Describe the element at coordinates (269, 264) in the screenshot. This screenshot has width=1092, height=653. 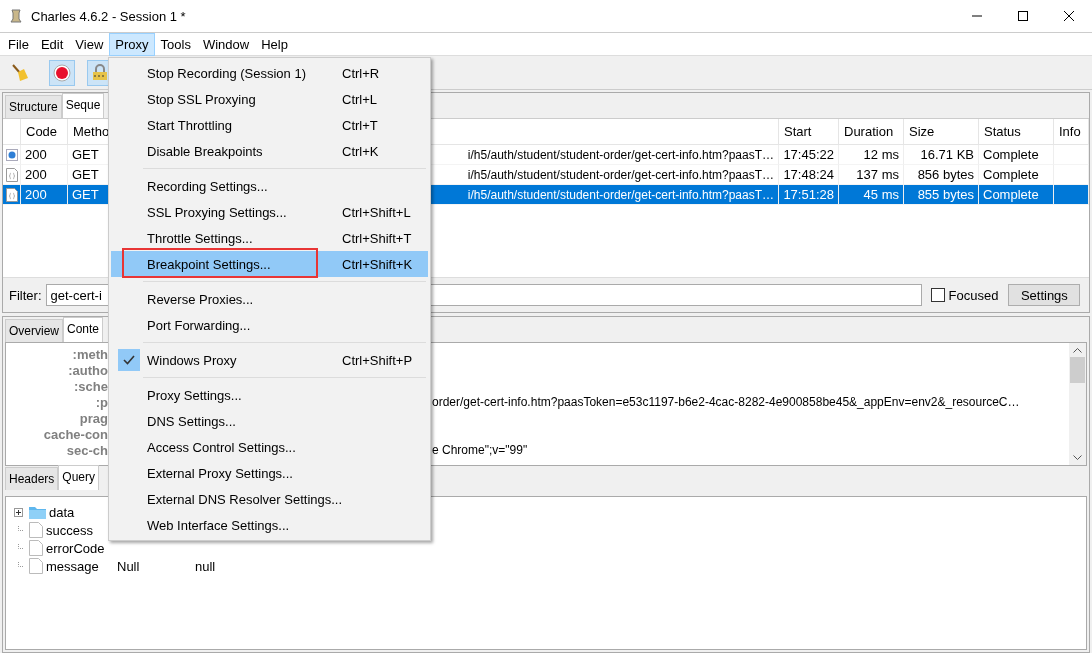
I see `menu-item: Breakpoint Settings... Ctrl+Shift+K` at that location.